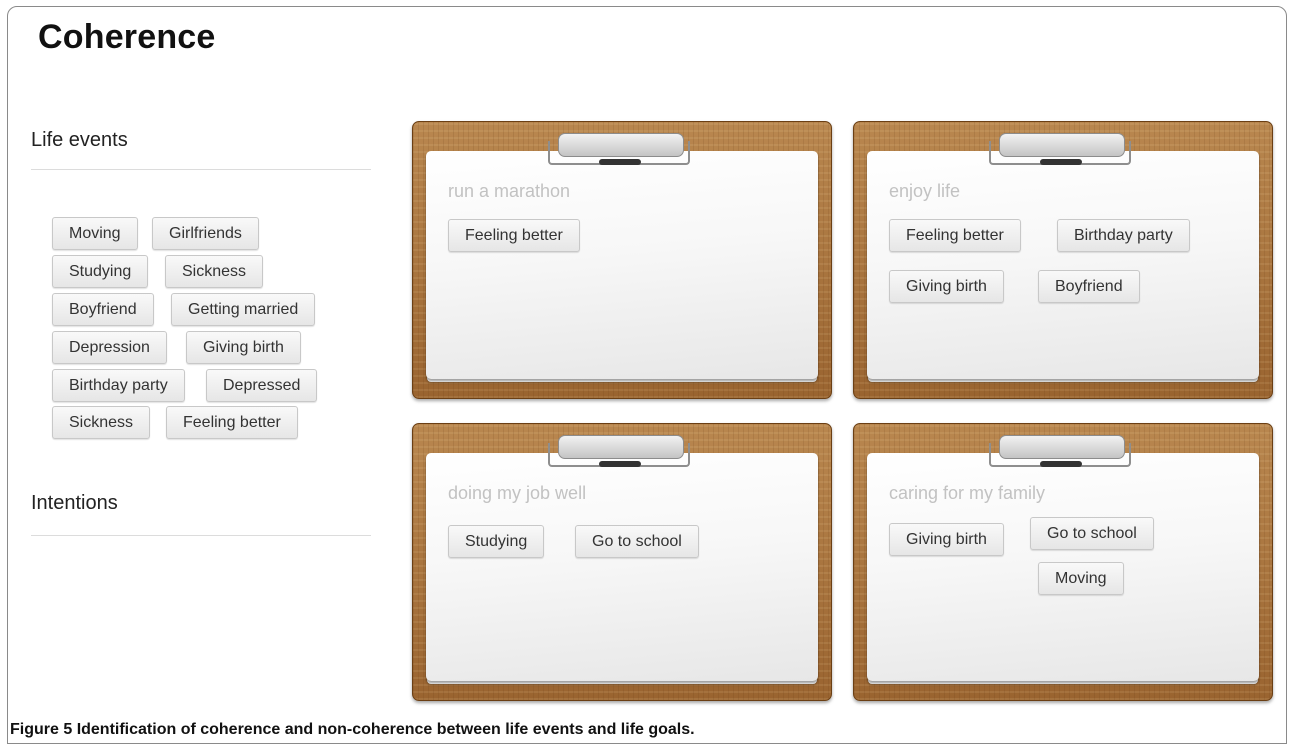 The height and width of the screenshot is (750, 1290). I want to click on figure-number: Figure 5, so click(41, 729).